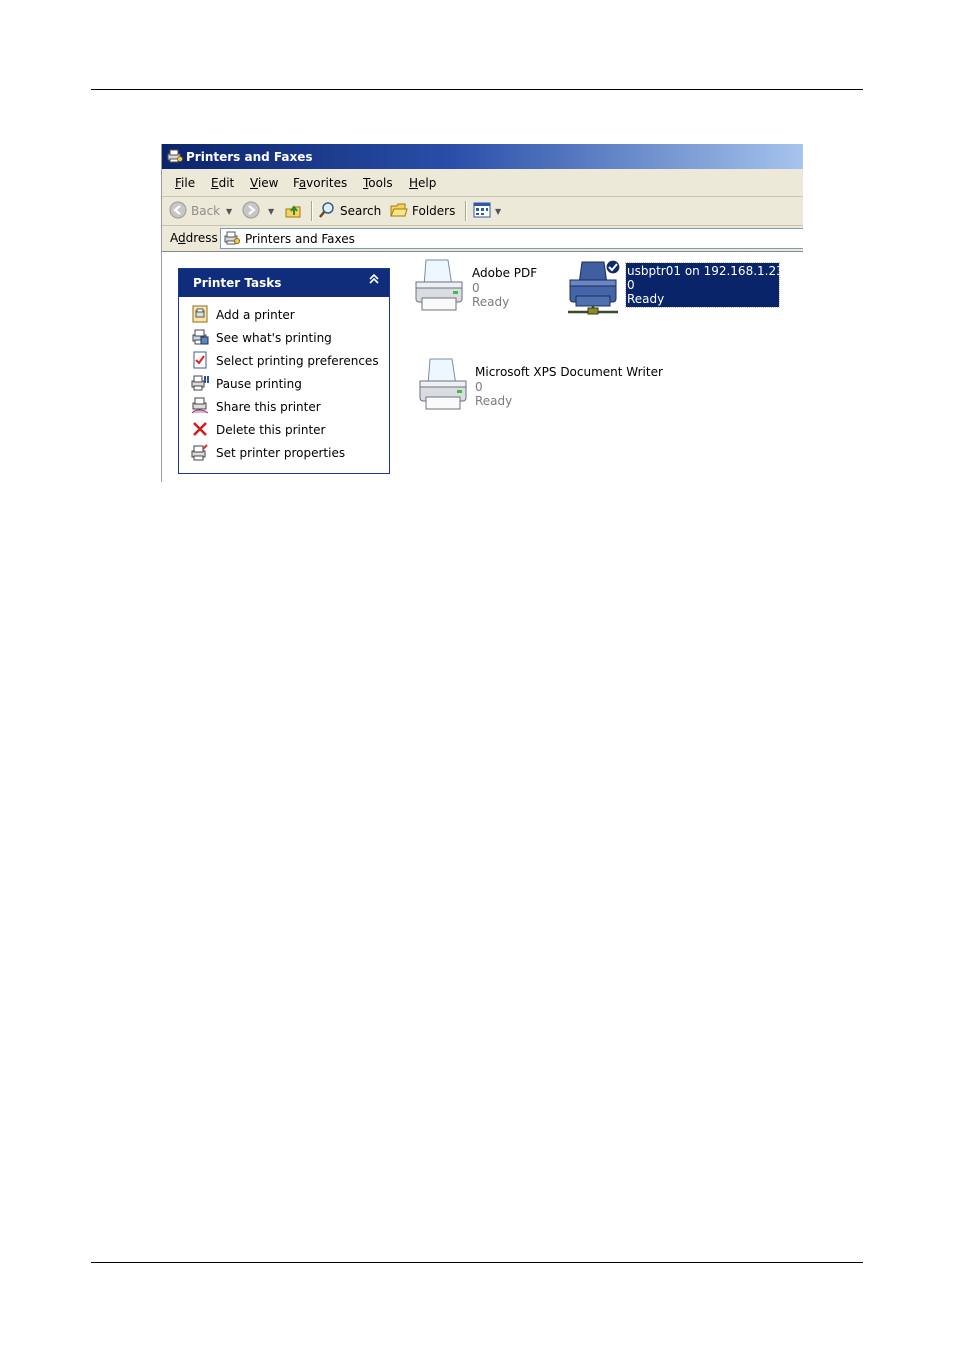 Image resolution: width=954 pixels, height=1351 pixels. Describe the element at coordinates (511, 238) in the screenshot. I see `address-input: Printers and Faxes` at that location.